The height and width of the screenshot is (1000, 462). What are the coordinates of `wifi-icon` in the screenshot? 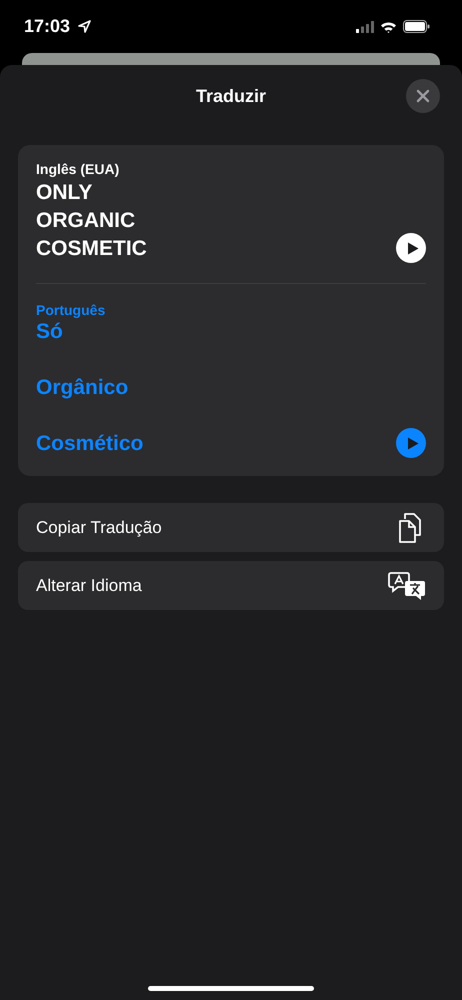 It's located at (388, 26).